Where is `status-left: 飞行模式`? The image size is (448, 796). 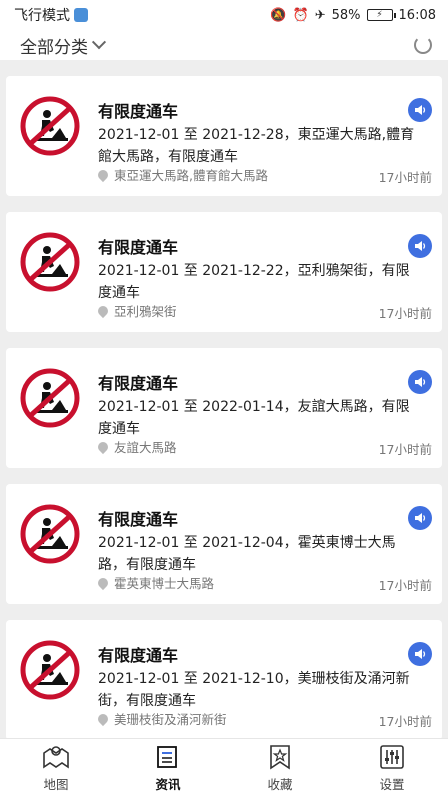
status-left: 飞行模式 is located at coordinates (51, 15).